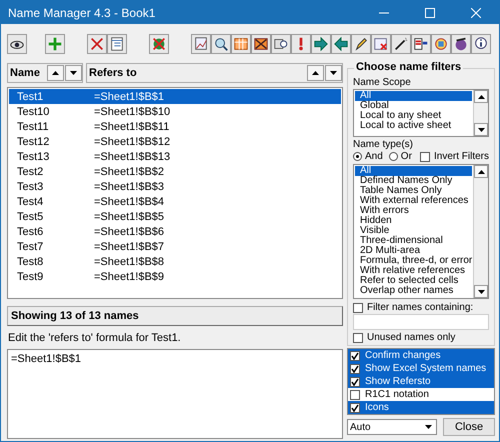 The height and width of the screenshot is (442, 500). Describe the element at coordinates (130, 186) in the screenshot. I see `refers-to-cell-text: =Sheet1!$B$3` at that location.